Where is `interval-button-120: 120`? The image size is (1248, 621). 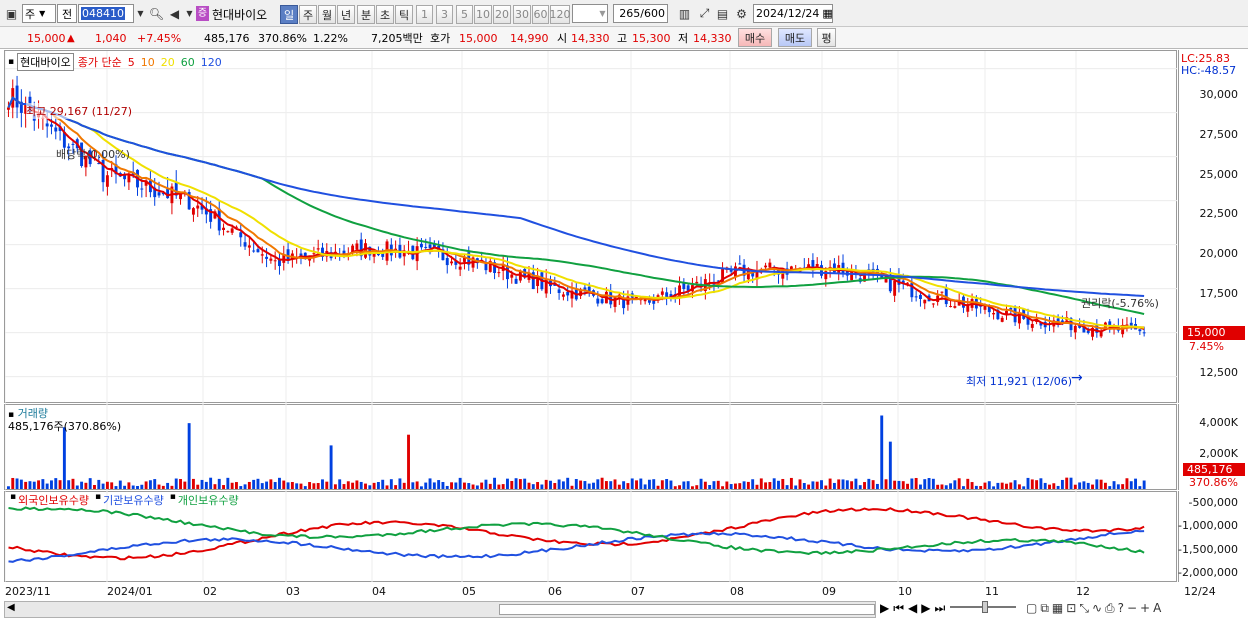 interval-button-120: 120 is located at coordinates (560, 14).